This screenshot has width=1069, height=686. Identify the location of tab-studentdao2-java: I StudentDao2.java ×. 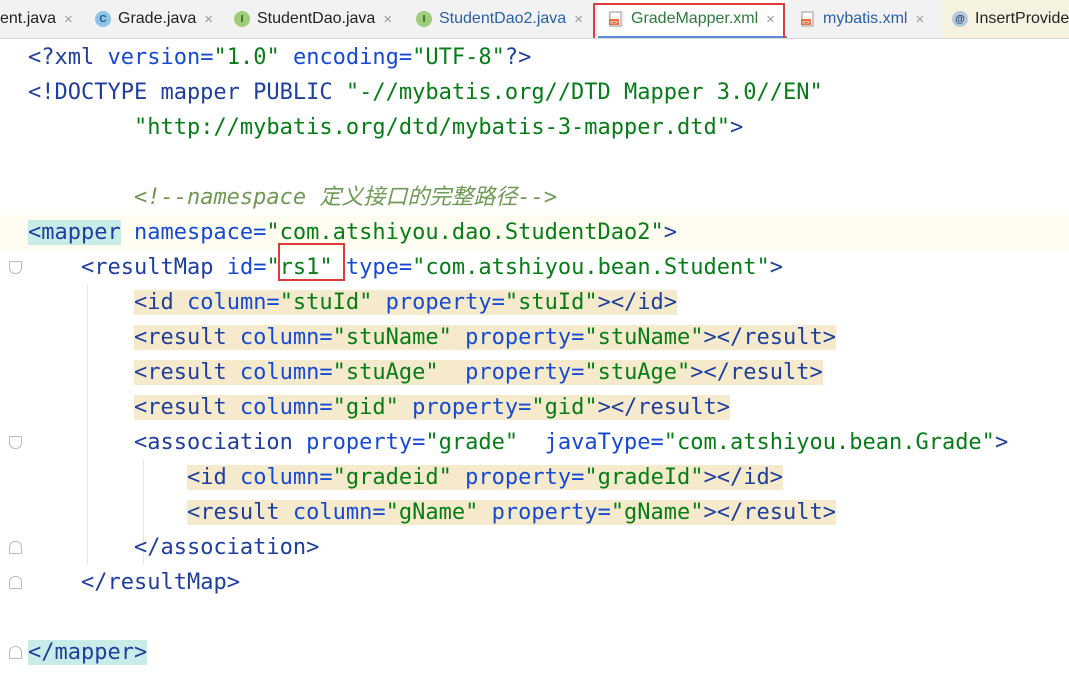
(502, 19).